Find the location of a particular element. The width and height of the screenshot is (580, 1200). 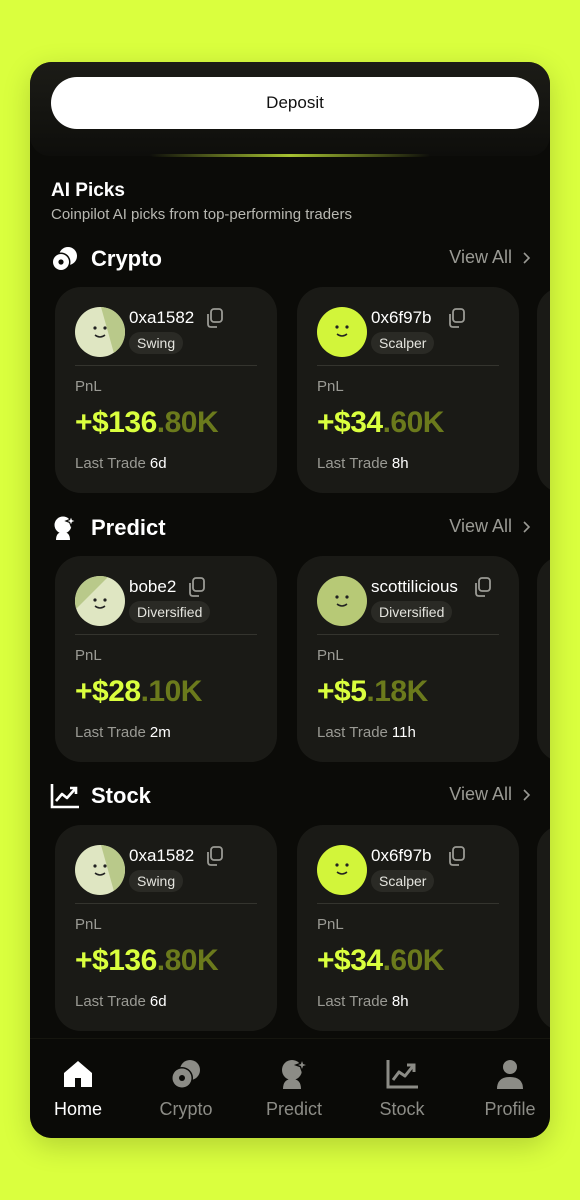

section-header-stock: Stock View All is located at coordinates (290, 796).